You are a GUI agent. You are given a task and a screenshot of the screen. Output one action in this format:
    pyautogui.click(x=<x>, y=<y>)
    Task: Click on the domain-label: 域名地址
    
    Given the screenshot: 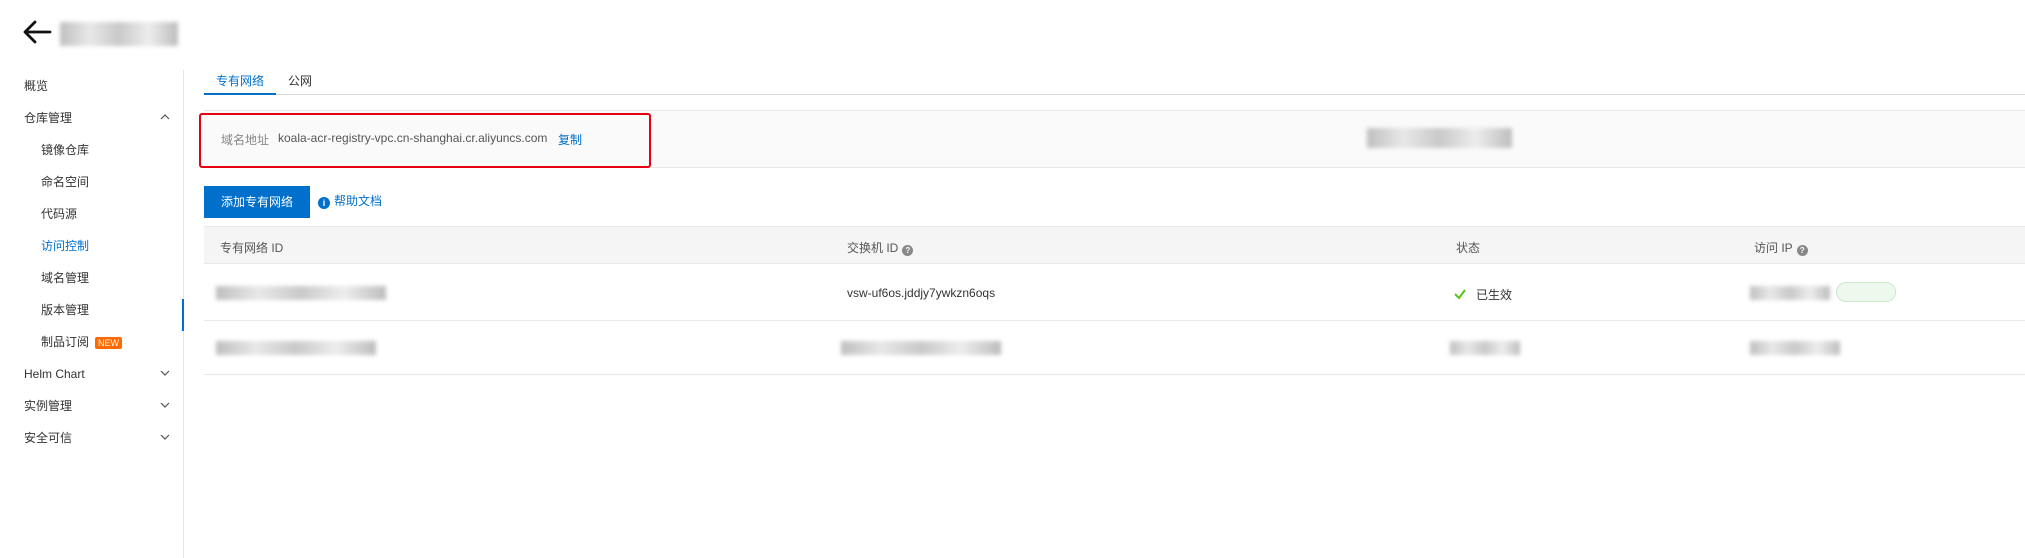 What is the action you would take?
    pyautogui.click(x=245, y=140)
    